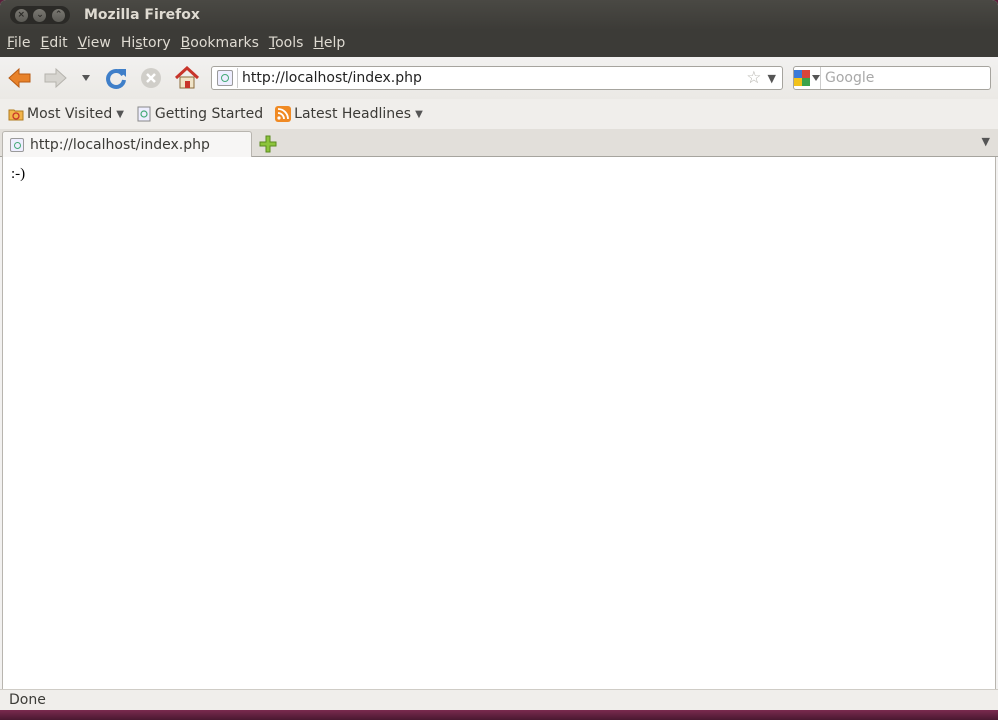 This screenshot has height=720, width=998. What do you see at coordinates (225, 78) in the screenshot?
I see `site-identity-icon` at bounding box center [225, 78].